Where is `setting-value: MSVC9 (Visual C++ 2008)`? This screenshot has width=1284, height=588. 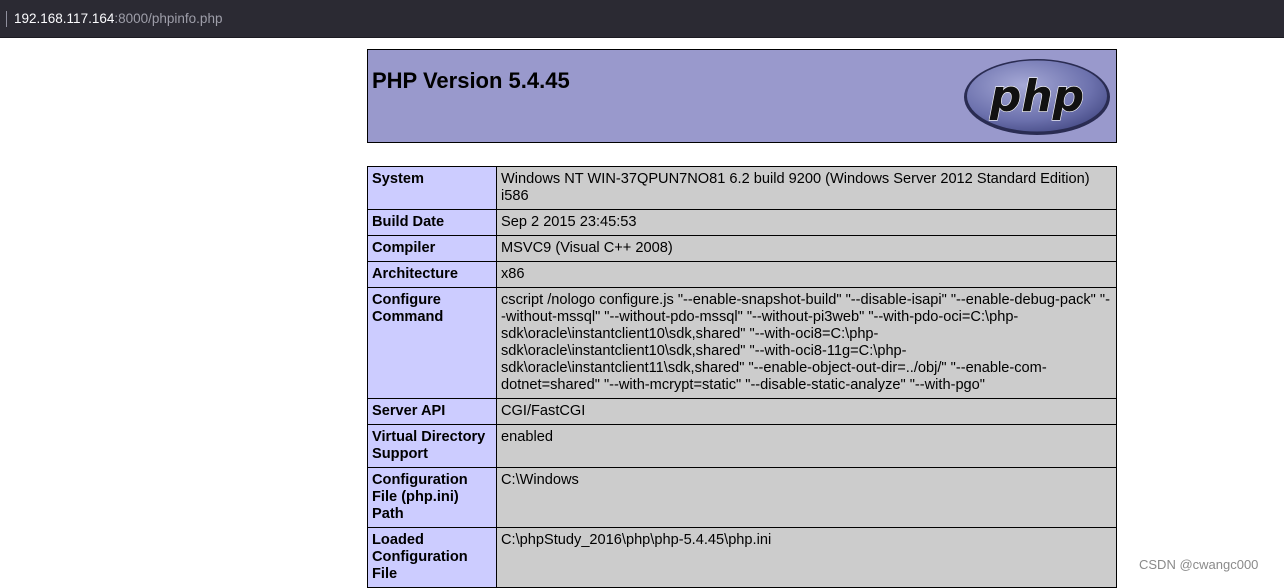 setting-value: MSVC9 (Visual C++ 2008) is located at coordinates (806, 248).